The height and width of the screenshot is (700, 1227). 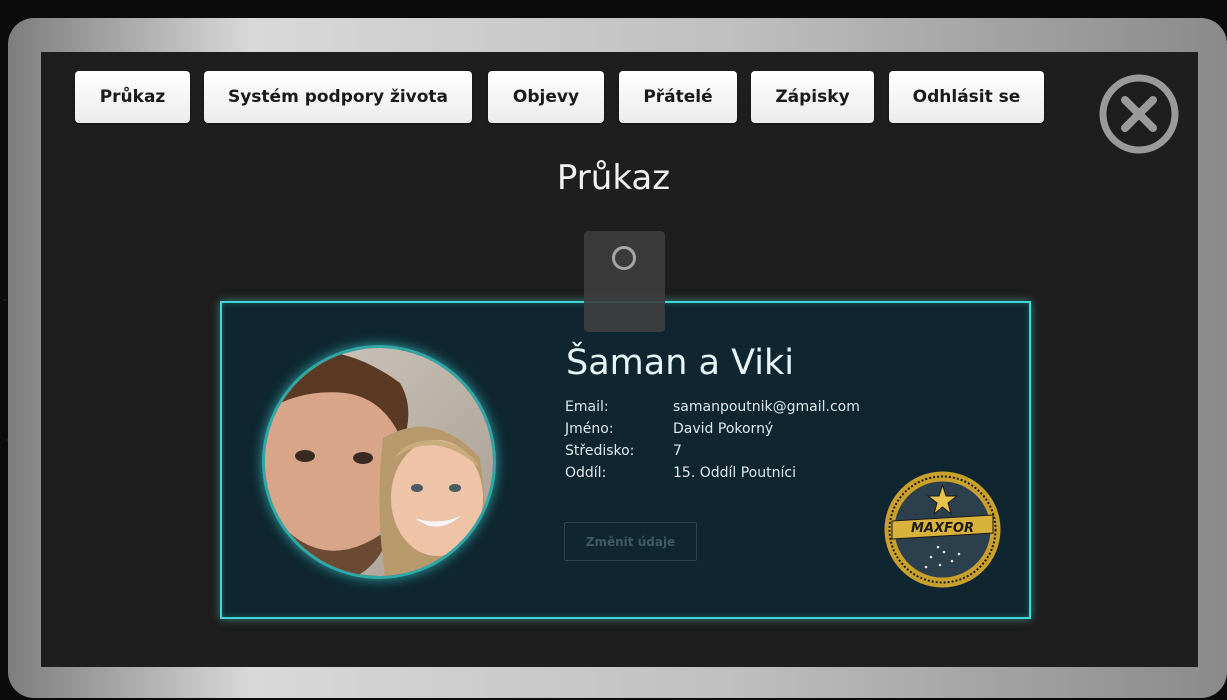 I want to click on tab-notes: Zápisky, so click(x=812, y=97).